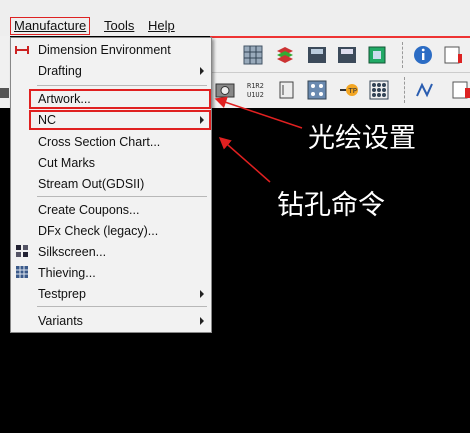 The image size is (470, 433). I want to click on nc-annotation-arrow, so click(244, 160).